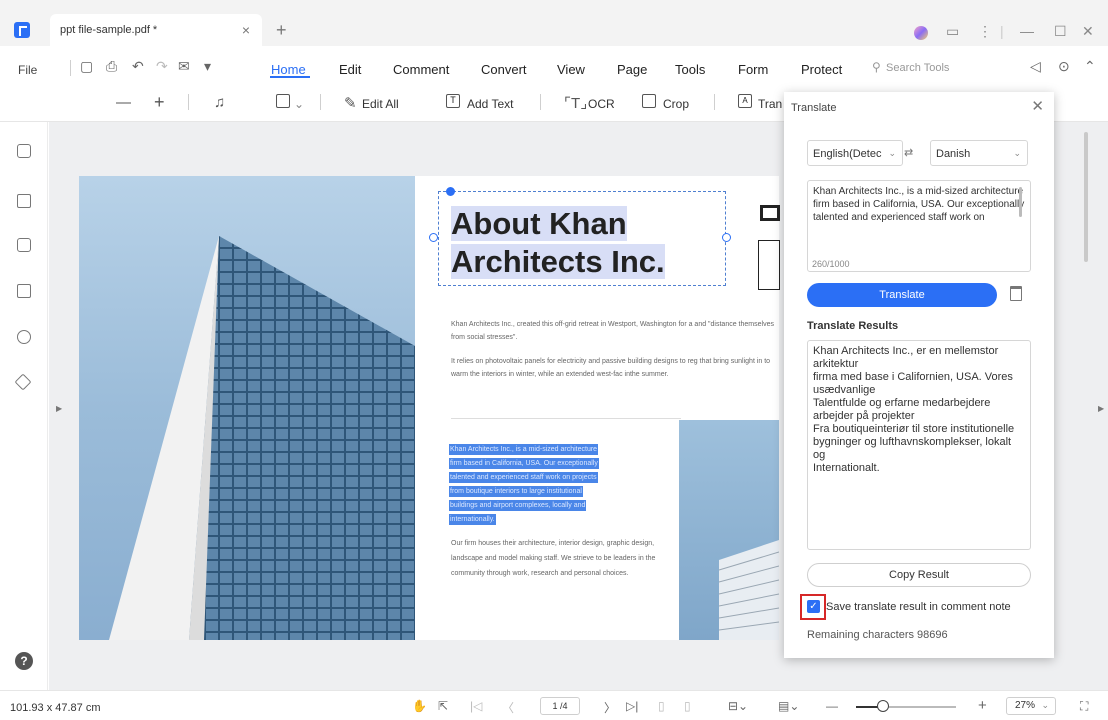 Image resolution: width=1108 pixels, height=720 pixels. I want to click on ocr-icon: ⌜T⌟, so click(575, 103).